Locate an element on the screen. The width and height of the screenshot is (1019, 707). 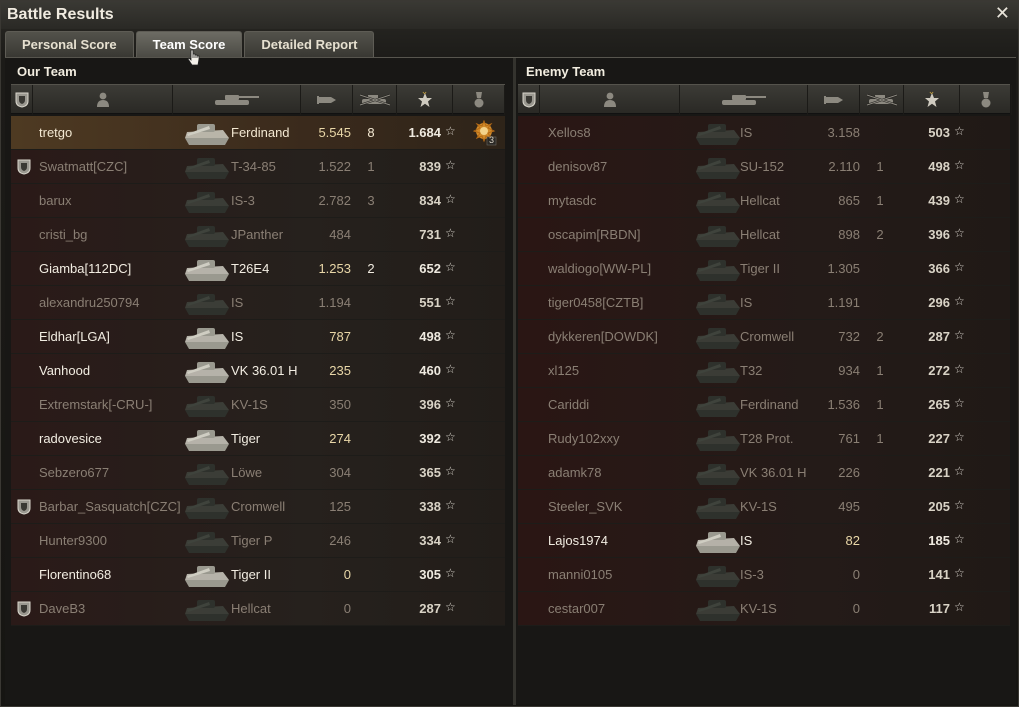
our-kills-col-icon is located at coordinates (375, 100).